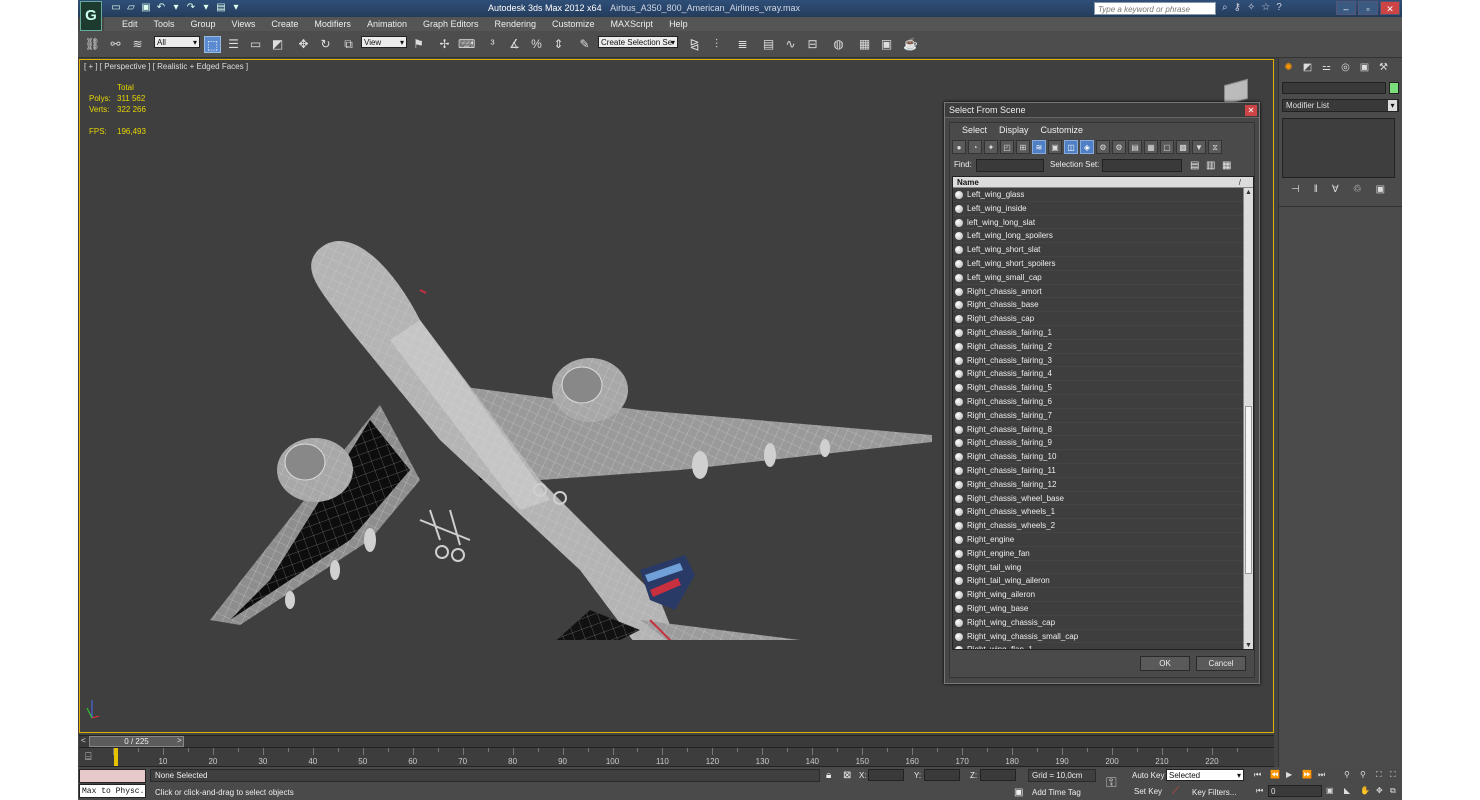  Describe the element at coordinates (284, 24) in the screenshot. I see `menu-create: Create` at that location.